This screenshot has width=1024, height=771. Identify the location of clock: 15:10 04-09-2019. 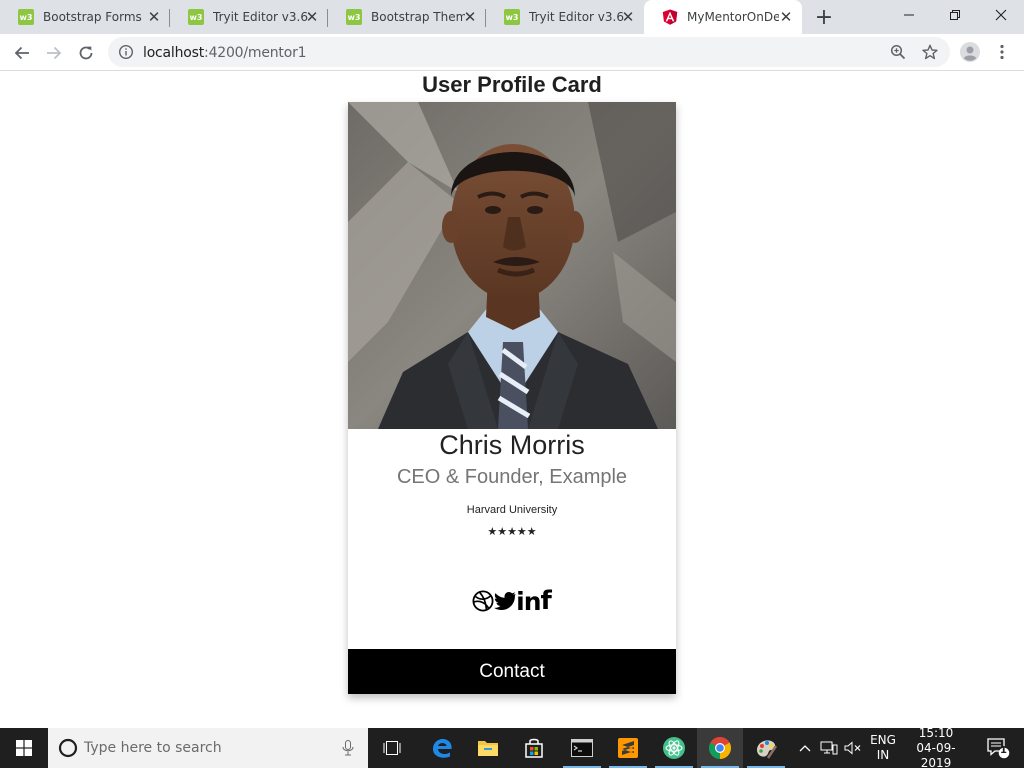
(936, 747).